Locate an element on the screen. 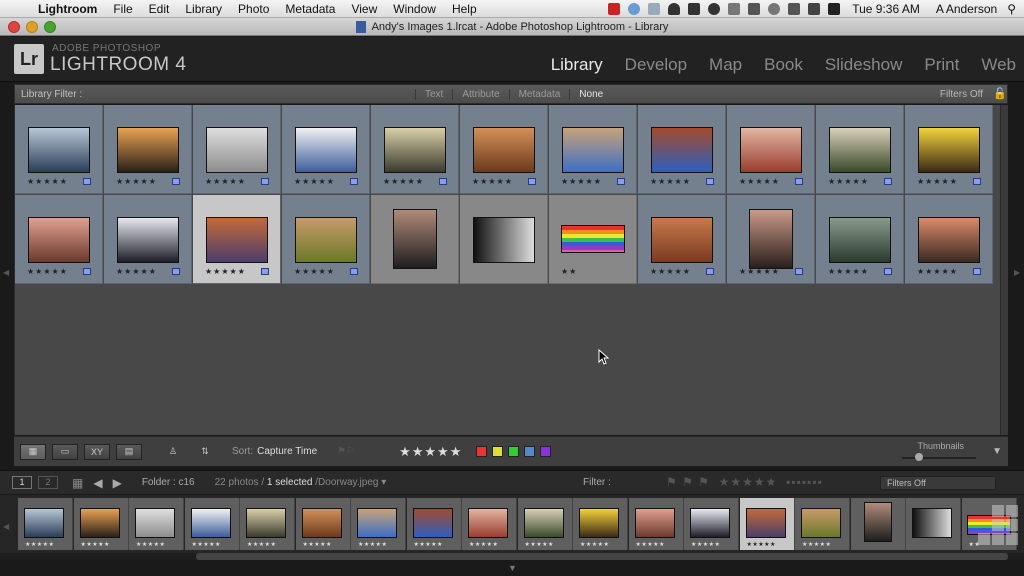 The image size is (1024, 576). menu-view: View is located at coordinates (364, 9).